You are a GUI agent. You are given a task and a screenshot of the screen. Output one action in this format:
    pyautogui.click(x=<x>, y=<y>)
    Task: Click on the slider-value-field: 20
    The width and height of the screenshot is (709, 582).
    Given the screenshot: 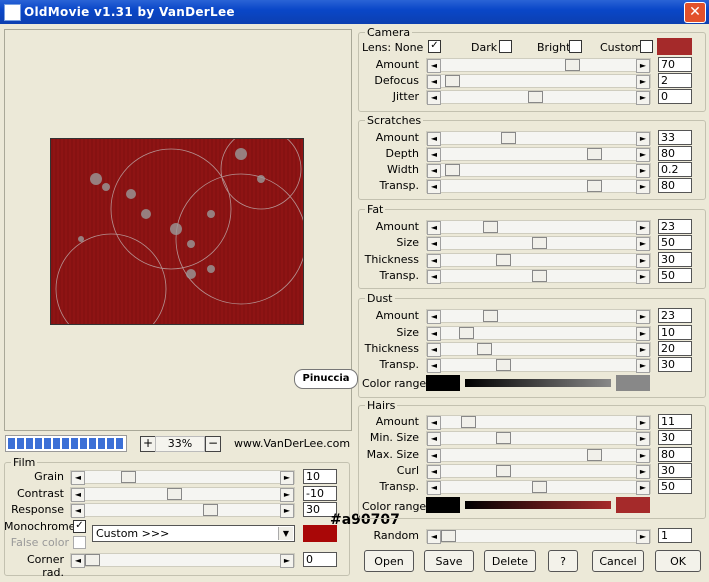 What is the action you would take?
    pyautogui.click(x=675, y=348)
    